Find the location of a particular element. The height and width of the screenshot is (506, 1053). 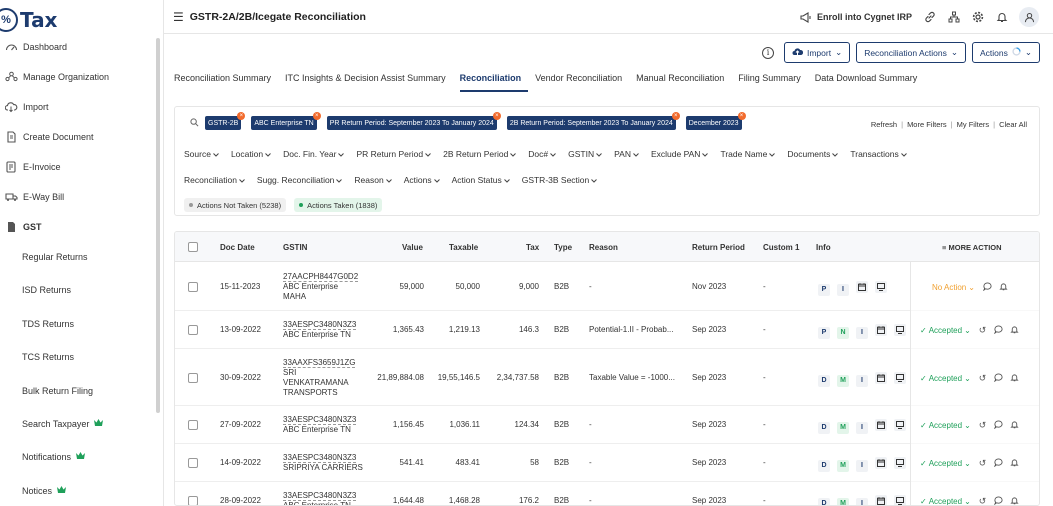

filter-link-refresh: Refresh is located at coordinates (884, 124).